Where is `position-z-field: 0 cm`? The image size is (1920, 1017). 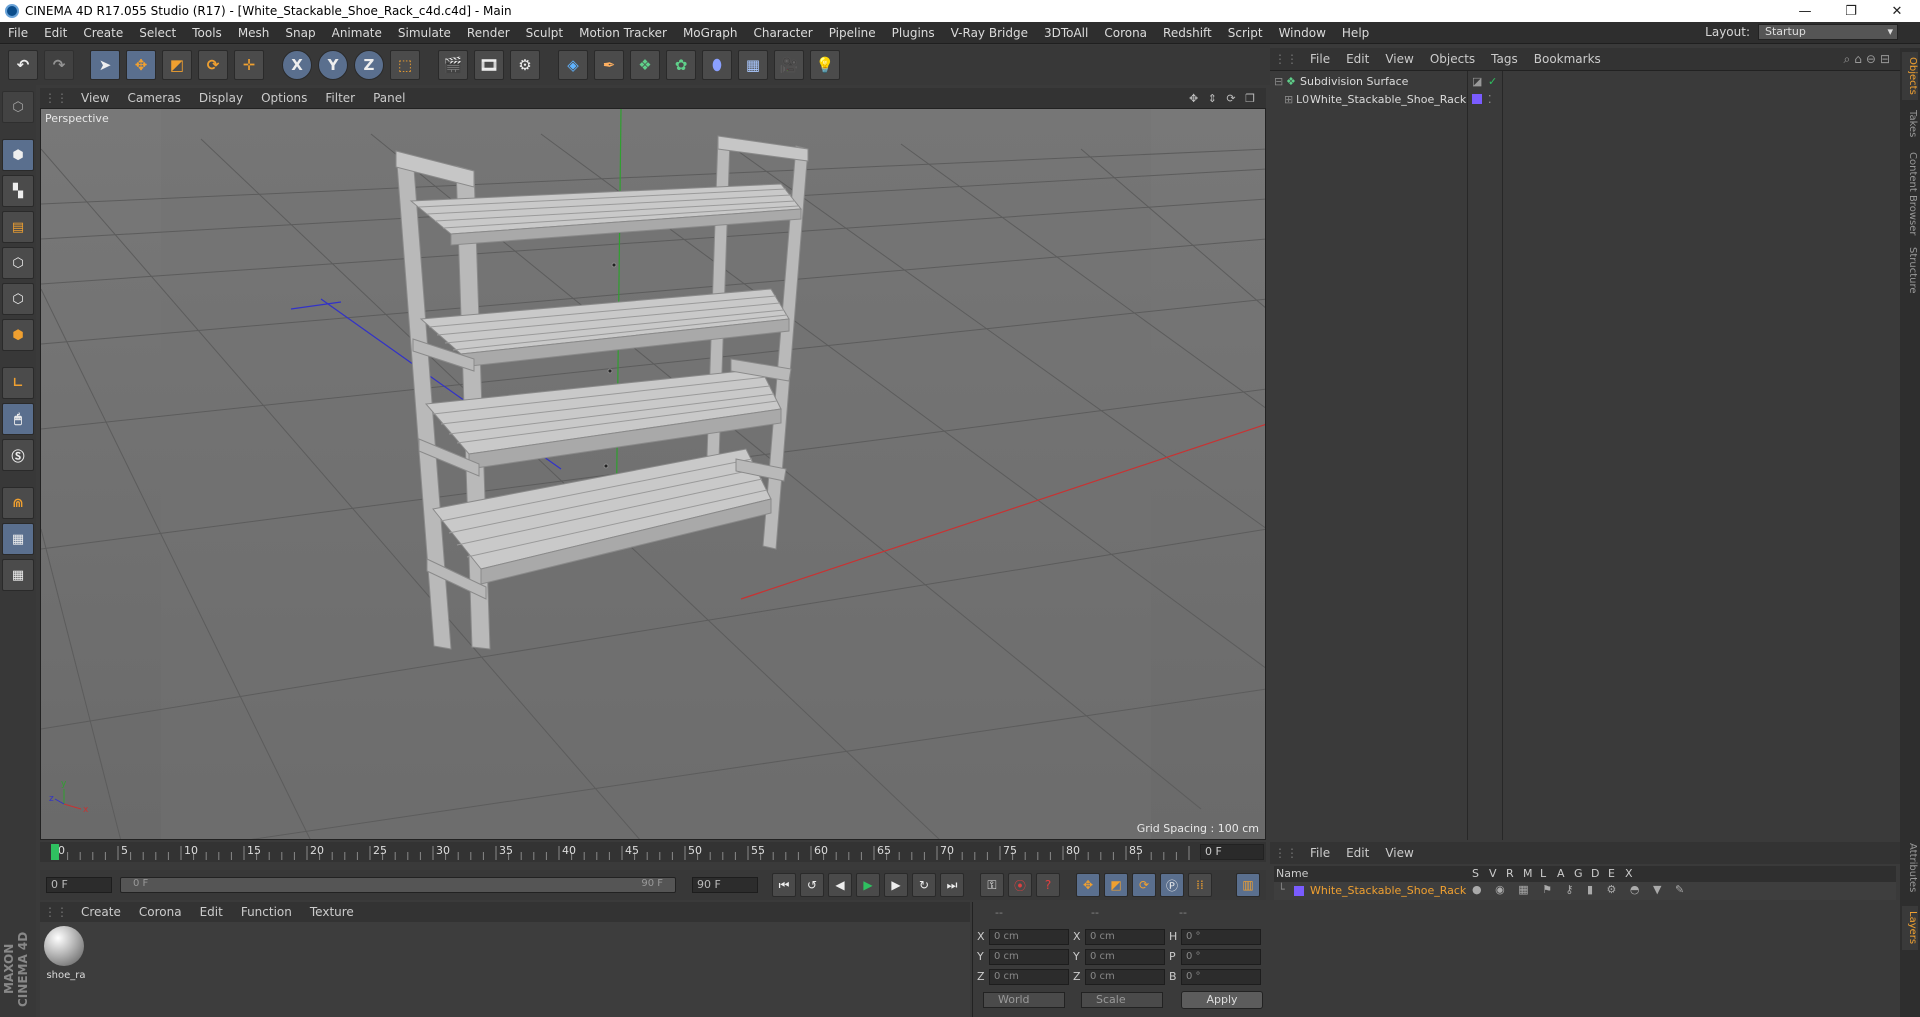
position-z-field: 0 cm is located at coordinates (1029, 977).